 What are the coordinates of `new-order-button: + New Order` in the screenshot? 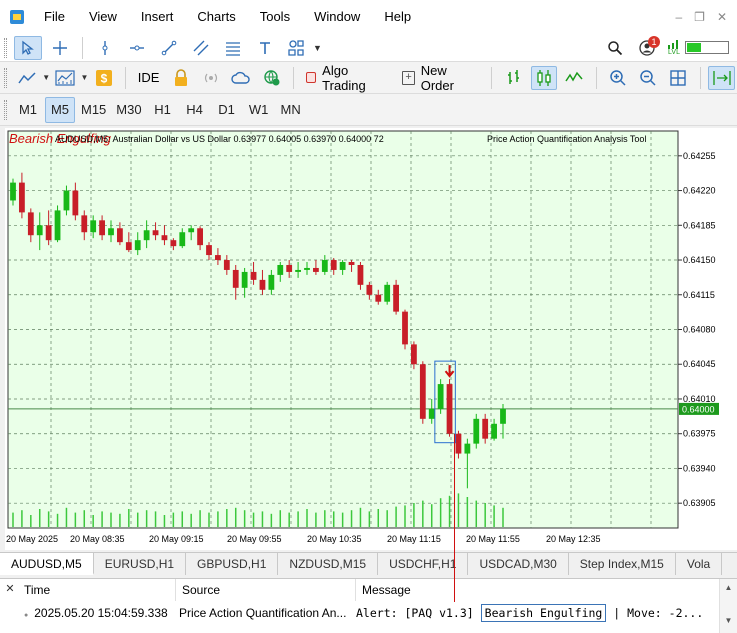 It's located at (440, 78).